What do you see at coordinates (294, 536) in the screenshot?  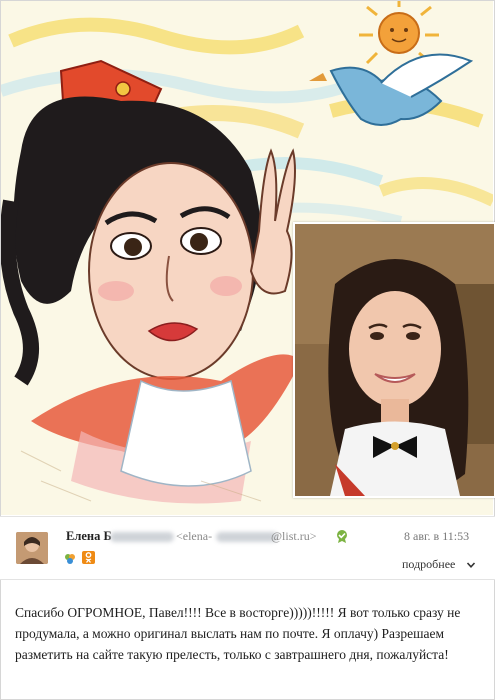 I see `sender-email-domain: @list.ru>` at bounding box center [294, 536].